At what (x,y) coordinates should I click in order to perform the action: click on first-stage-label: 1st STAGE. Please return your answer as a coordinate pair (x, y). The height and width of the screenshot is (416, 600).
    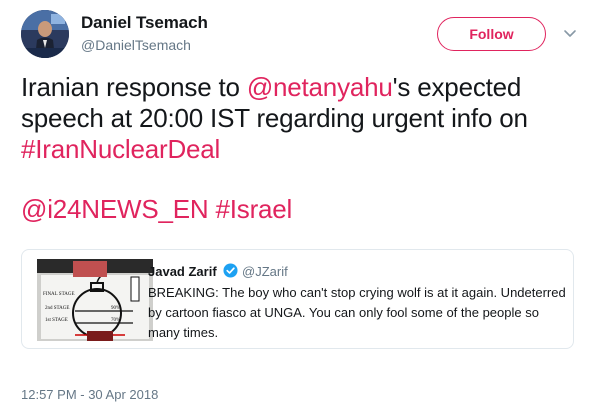
    Looking at the image, I should click on (56, 320).